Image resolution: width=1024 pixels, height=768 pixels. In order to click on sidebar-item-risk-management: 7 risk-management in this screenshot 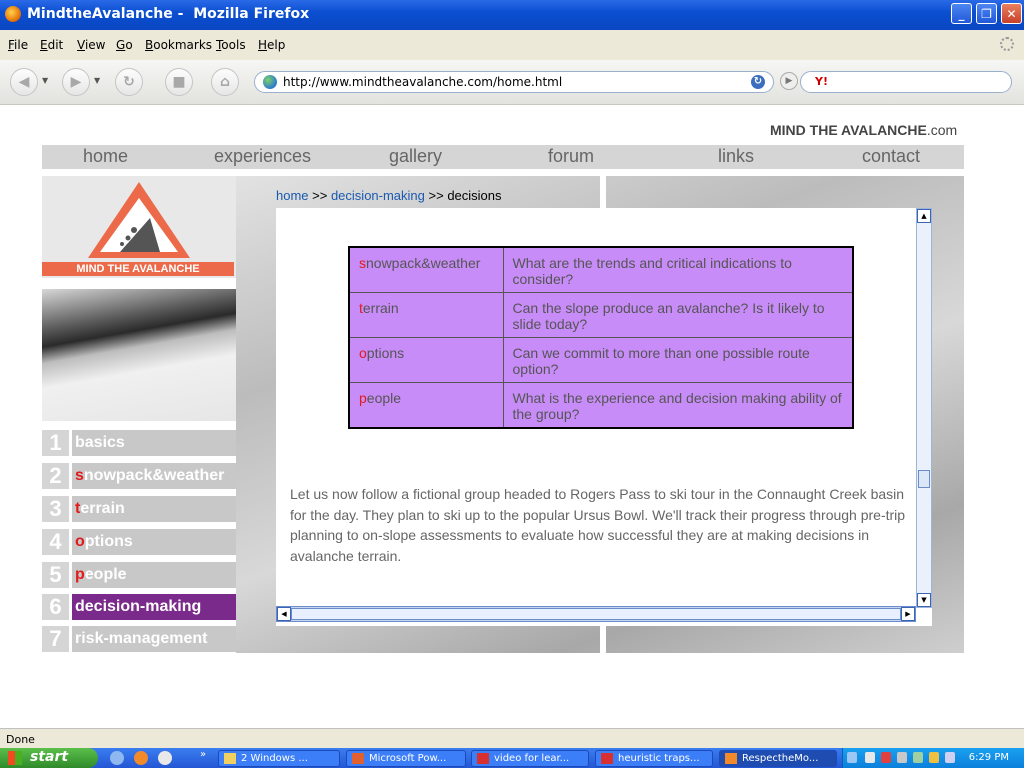, I will do `click(139, 639)`.